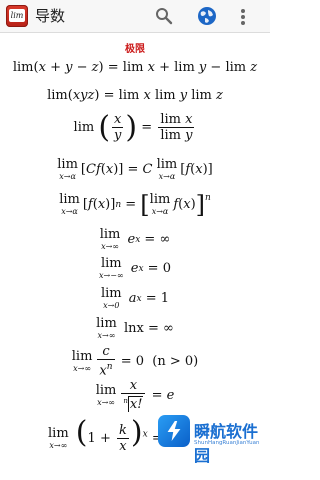 Image resolution: width=320 pixels, height=480 pixels. What do you see at coordinates (135, 361) in the screenshot?
I see `formula-limit-reciprocal-power: lim x→∞ c xn = 0 (n > 0)` at bounding box center [135, 361].